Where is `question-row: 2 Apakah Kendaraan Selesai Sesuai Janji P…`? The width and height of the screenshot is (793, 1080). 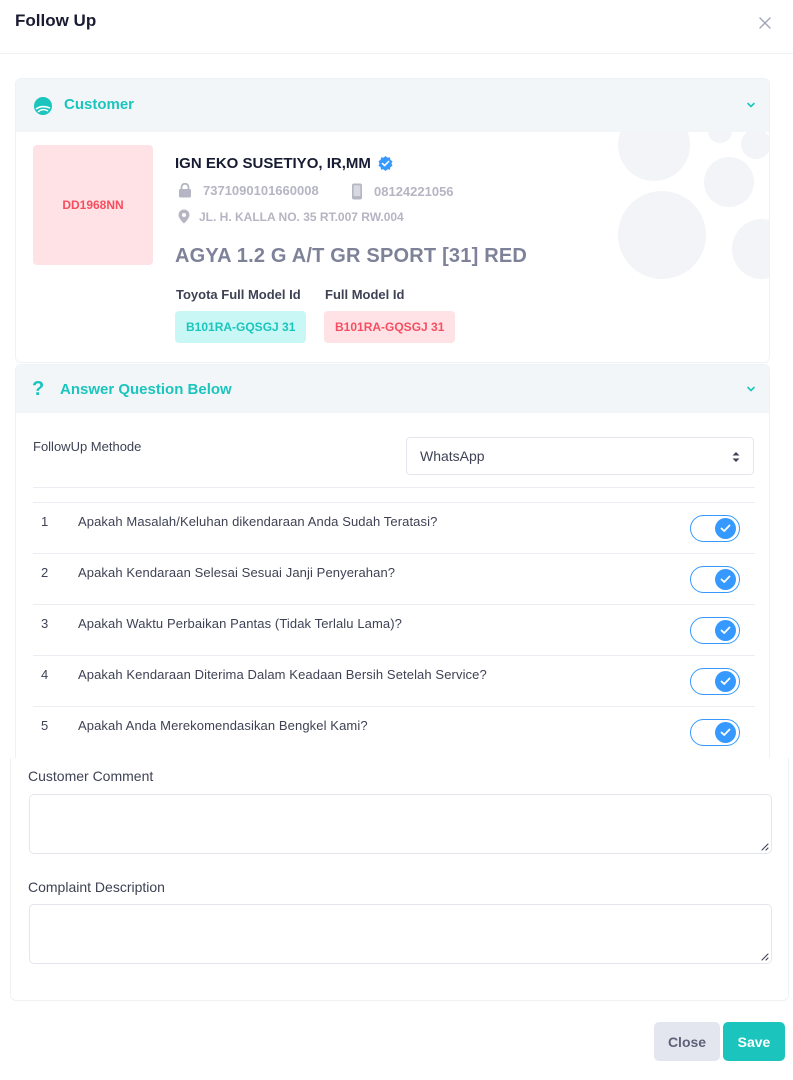 question-row: 2 Apakah Kendaraan Selesai Sesuai Janji P… is located at coordinates (394, 578).